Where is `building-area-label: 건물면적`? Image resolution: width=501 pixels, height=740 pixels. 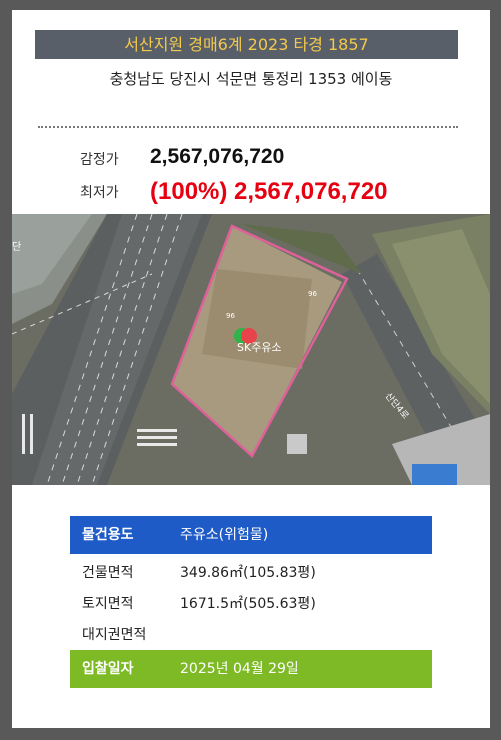
building-area-label: 건물면적 is located at coordinates (108, 573).